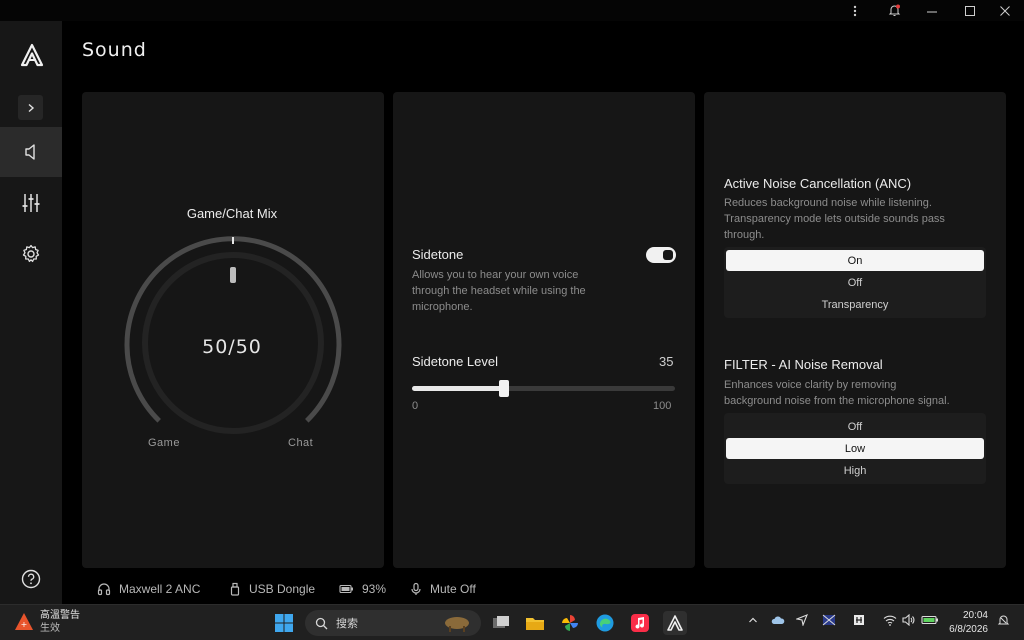  Describe the element at coordinates (803, 364) in the screenshot. I see `filter-title: FILTER - AI Noise Removal` at that location.